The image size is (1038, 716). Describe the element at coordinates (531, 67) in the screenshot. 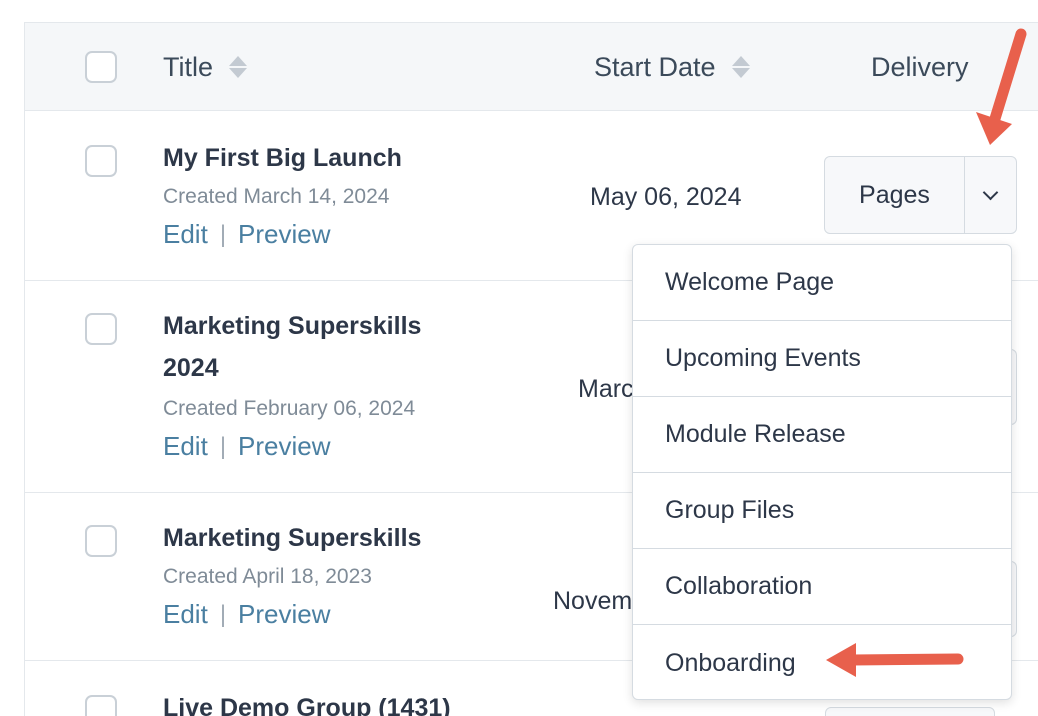

I see `table-header: Title Start Date Delivery` at that location.